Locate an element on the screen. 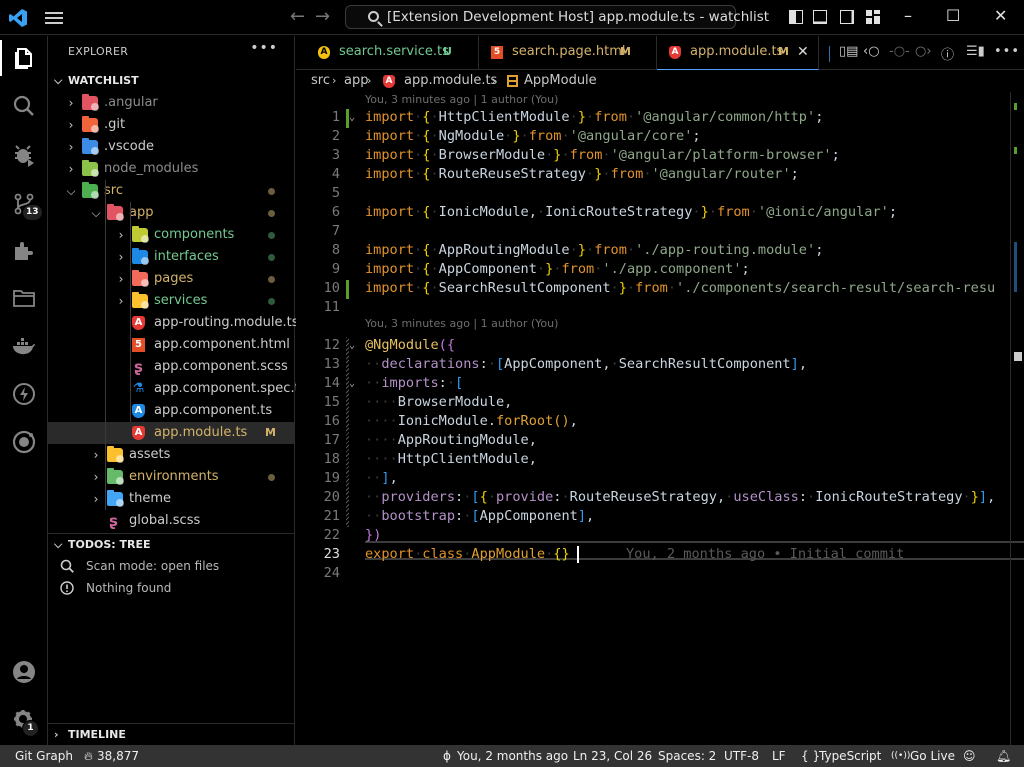  go-live-button: Go Live is located at coordinates (932, 756).